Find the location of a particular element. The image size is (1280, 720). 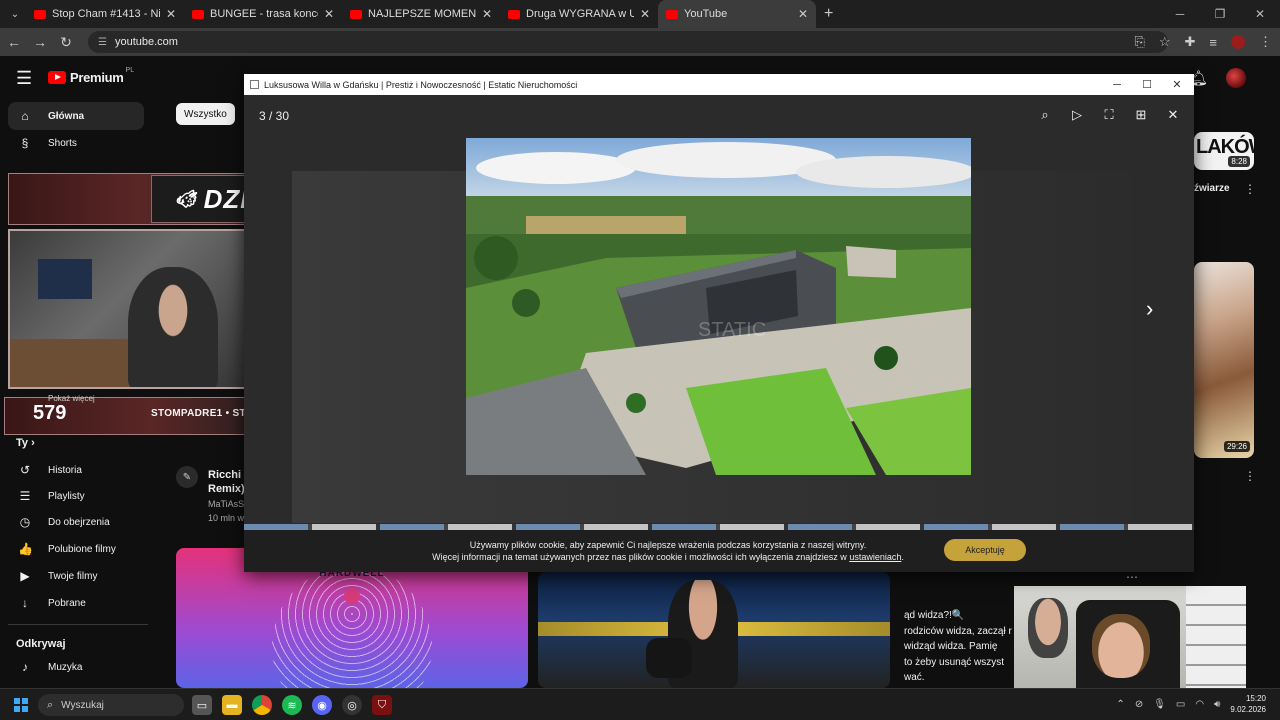

shield-app-icon: ⛉ is located at coordinates (382, 705).